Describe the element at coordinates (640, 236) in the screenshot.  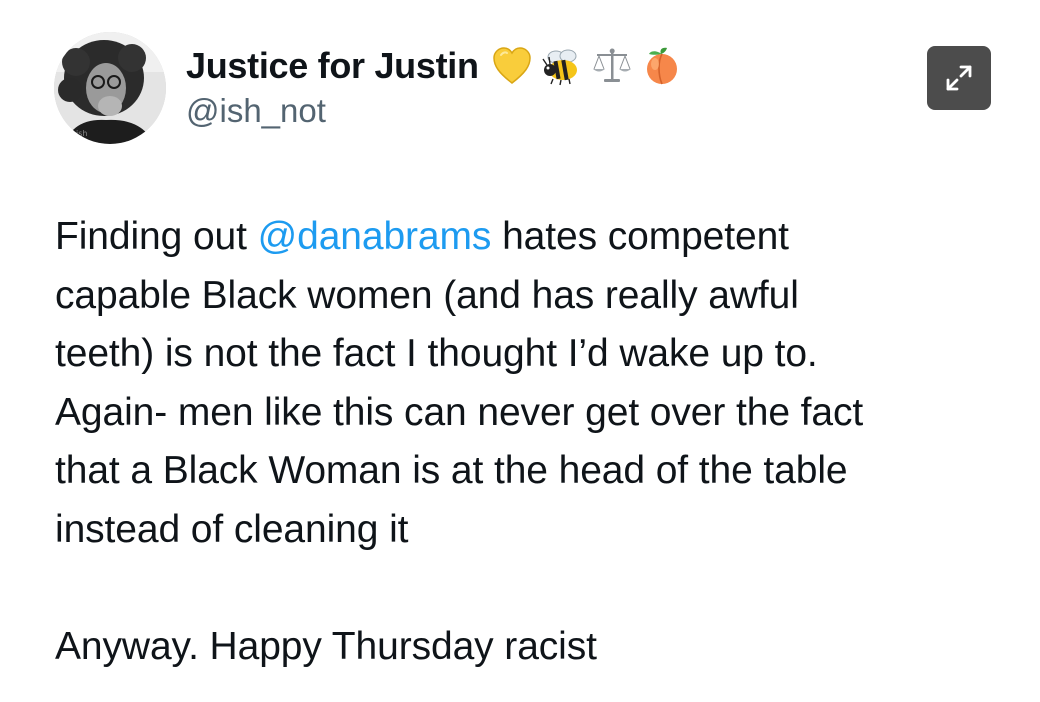
I see `tweet-text-segment: hates competent` at that location.